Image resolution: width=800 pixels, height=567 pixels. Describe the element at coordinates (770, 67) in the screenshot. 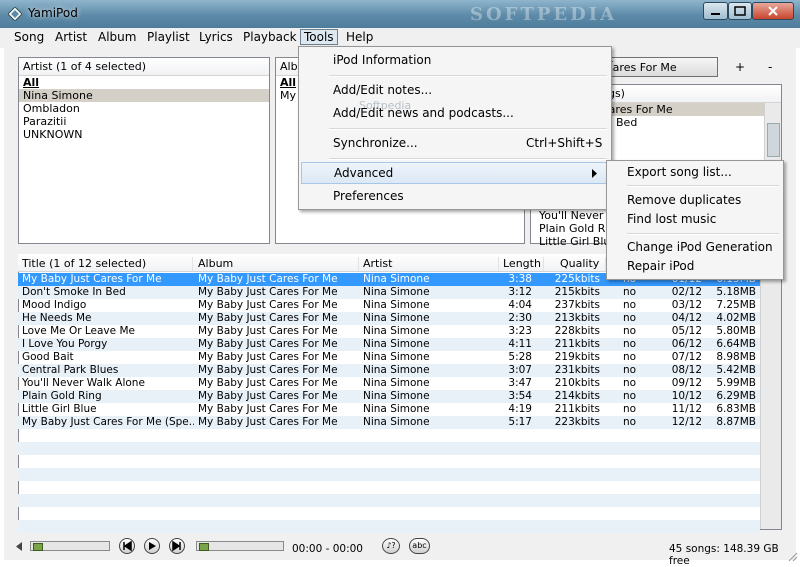

I see `remove-playlist-button: -` at that location.